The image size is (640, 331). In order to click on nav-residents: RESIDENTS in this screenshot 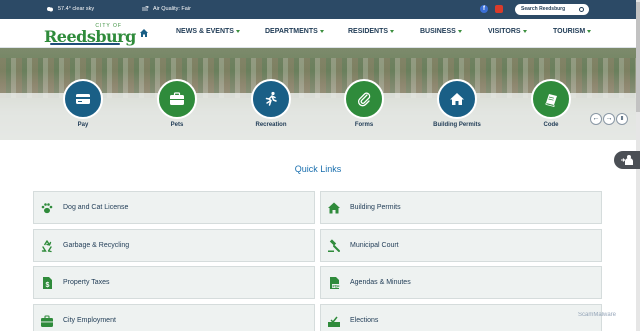, I will do `click(371, 31)`.